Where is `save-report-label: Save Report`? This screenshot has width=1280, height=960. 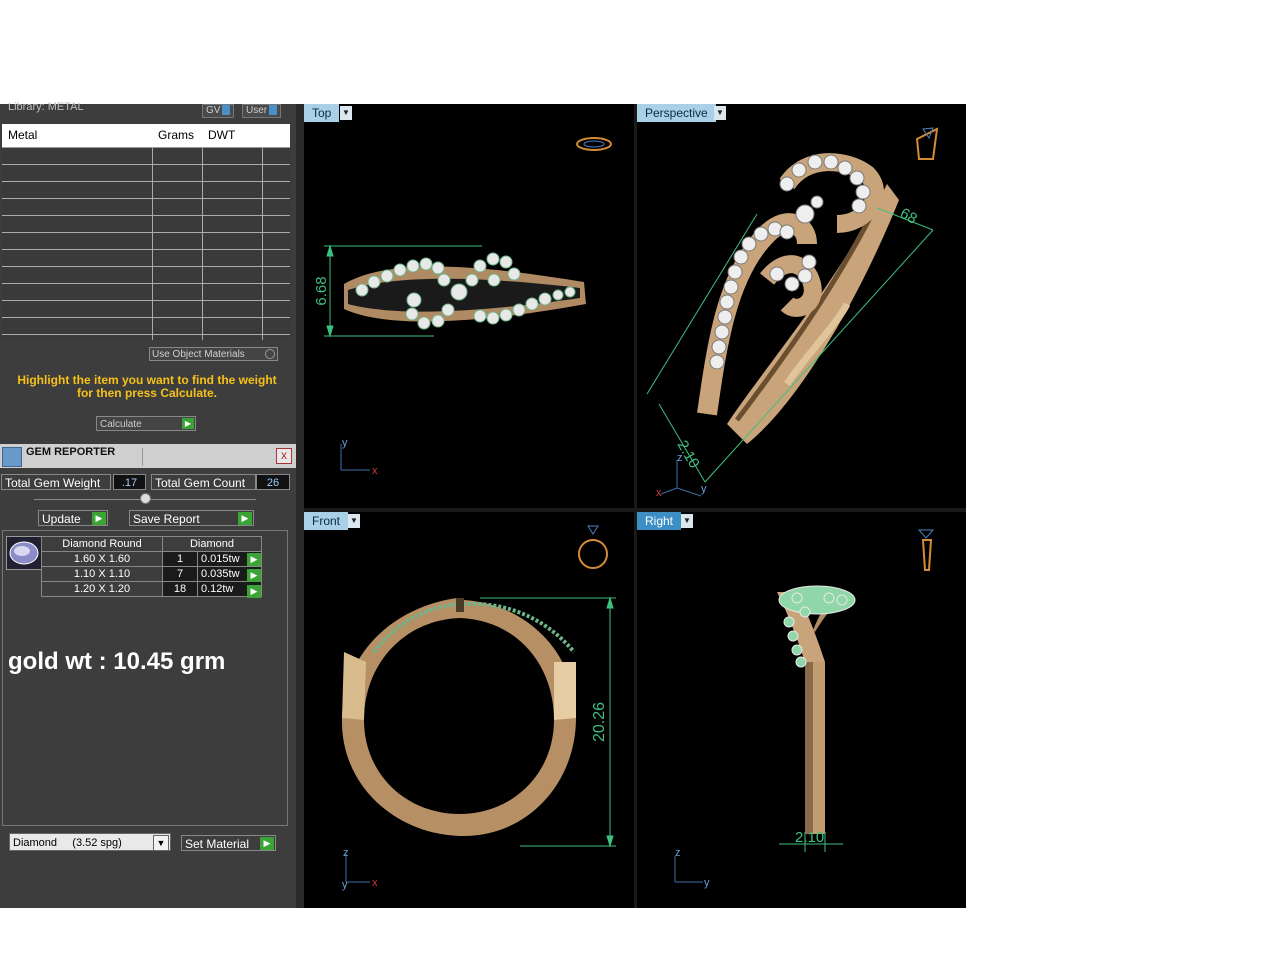 save-report-label: Save Report is located at coordinates (166, 519).